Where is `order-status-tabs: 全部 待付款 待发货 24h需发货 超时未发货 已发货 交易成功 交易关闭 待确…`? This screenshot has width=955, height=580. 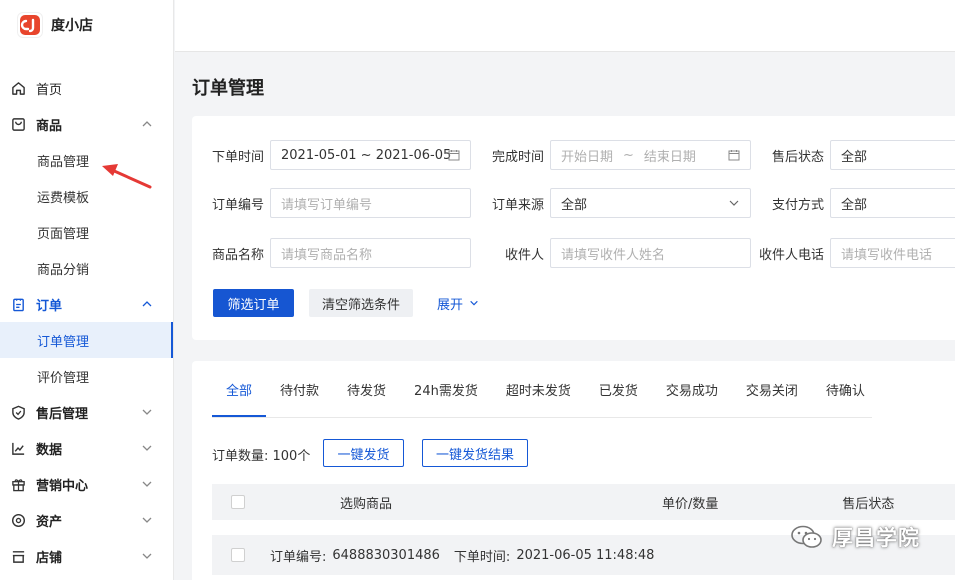 order-status-tabs: 全部 待付款 待发货 24h需发货 超时未发货 已发货 交易成功 交易关闭 待确… is located at coordinates (545, 389).